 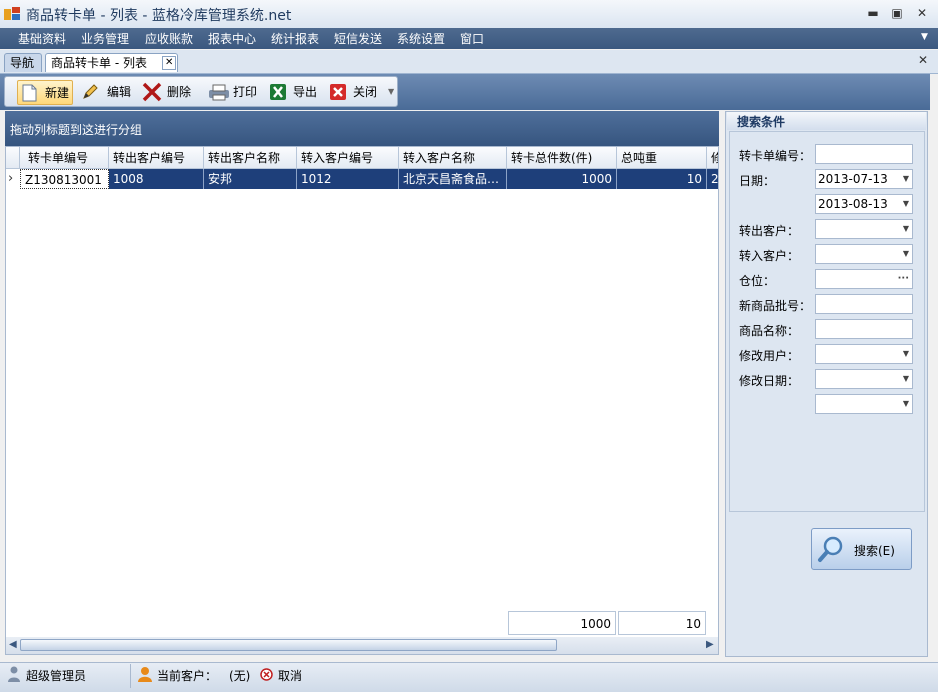 What do you see at coordinates (90, 91) in the screenshot?
I see `pencil-icon` at bounding box center [90, 91].